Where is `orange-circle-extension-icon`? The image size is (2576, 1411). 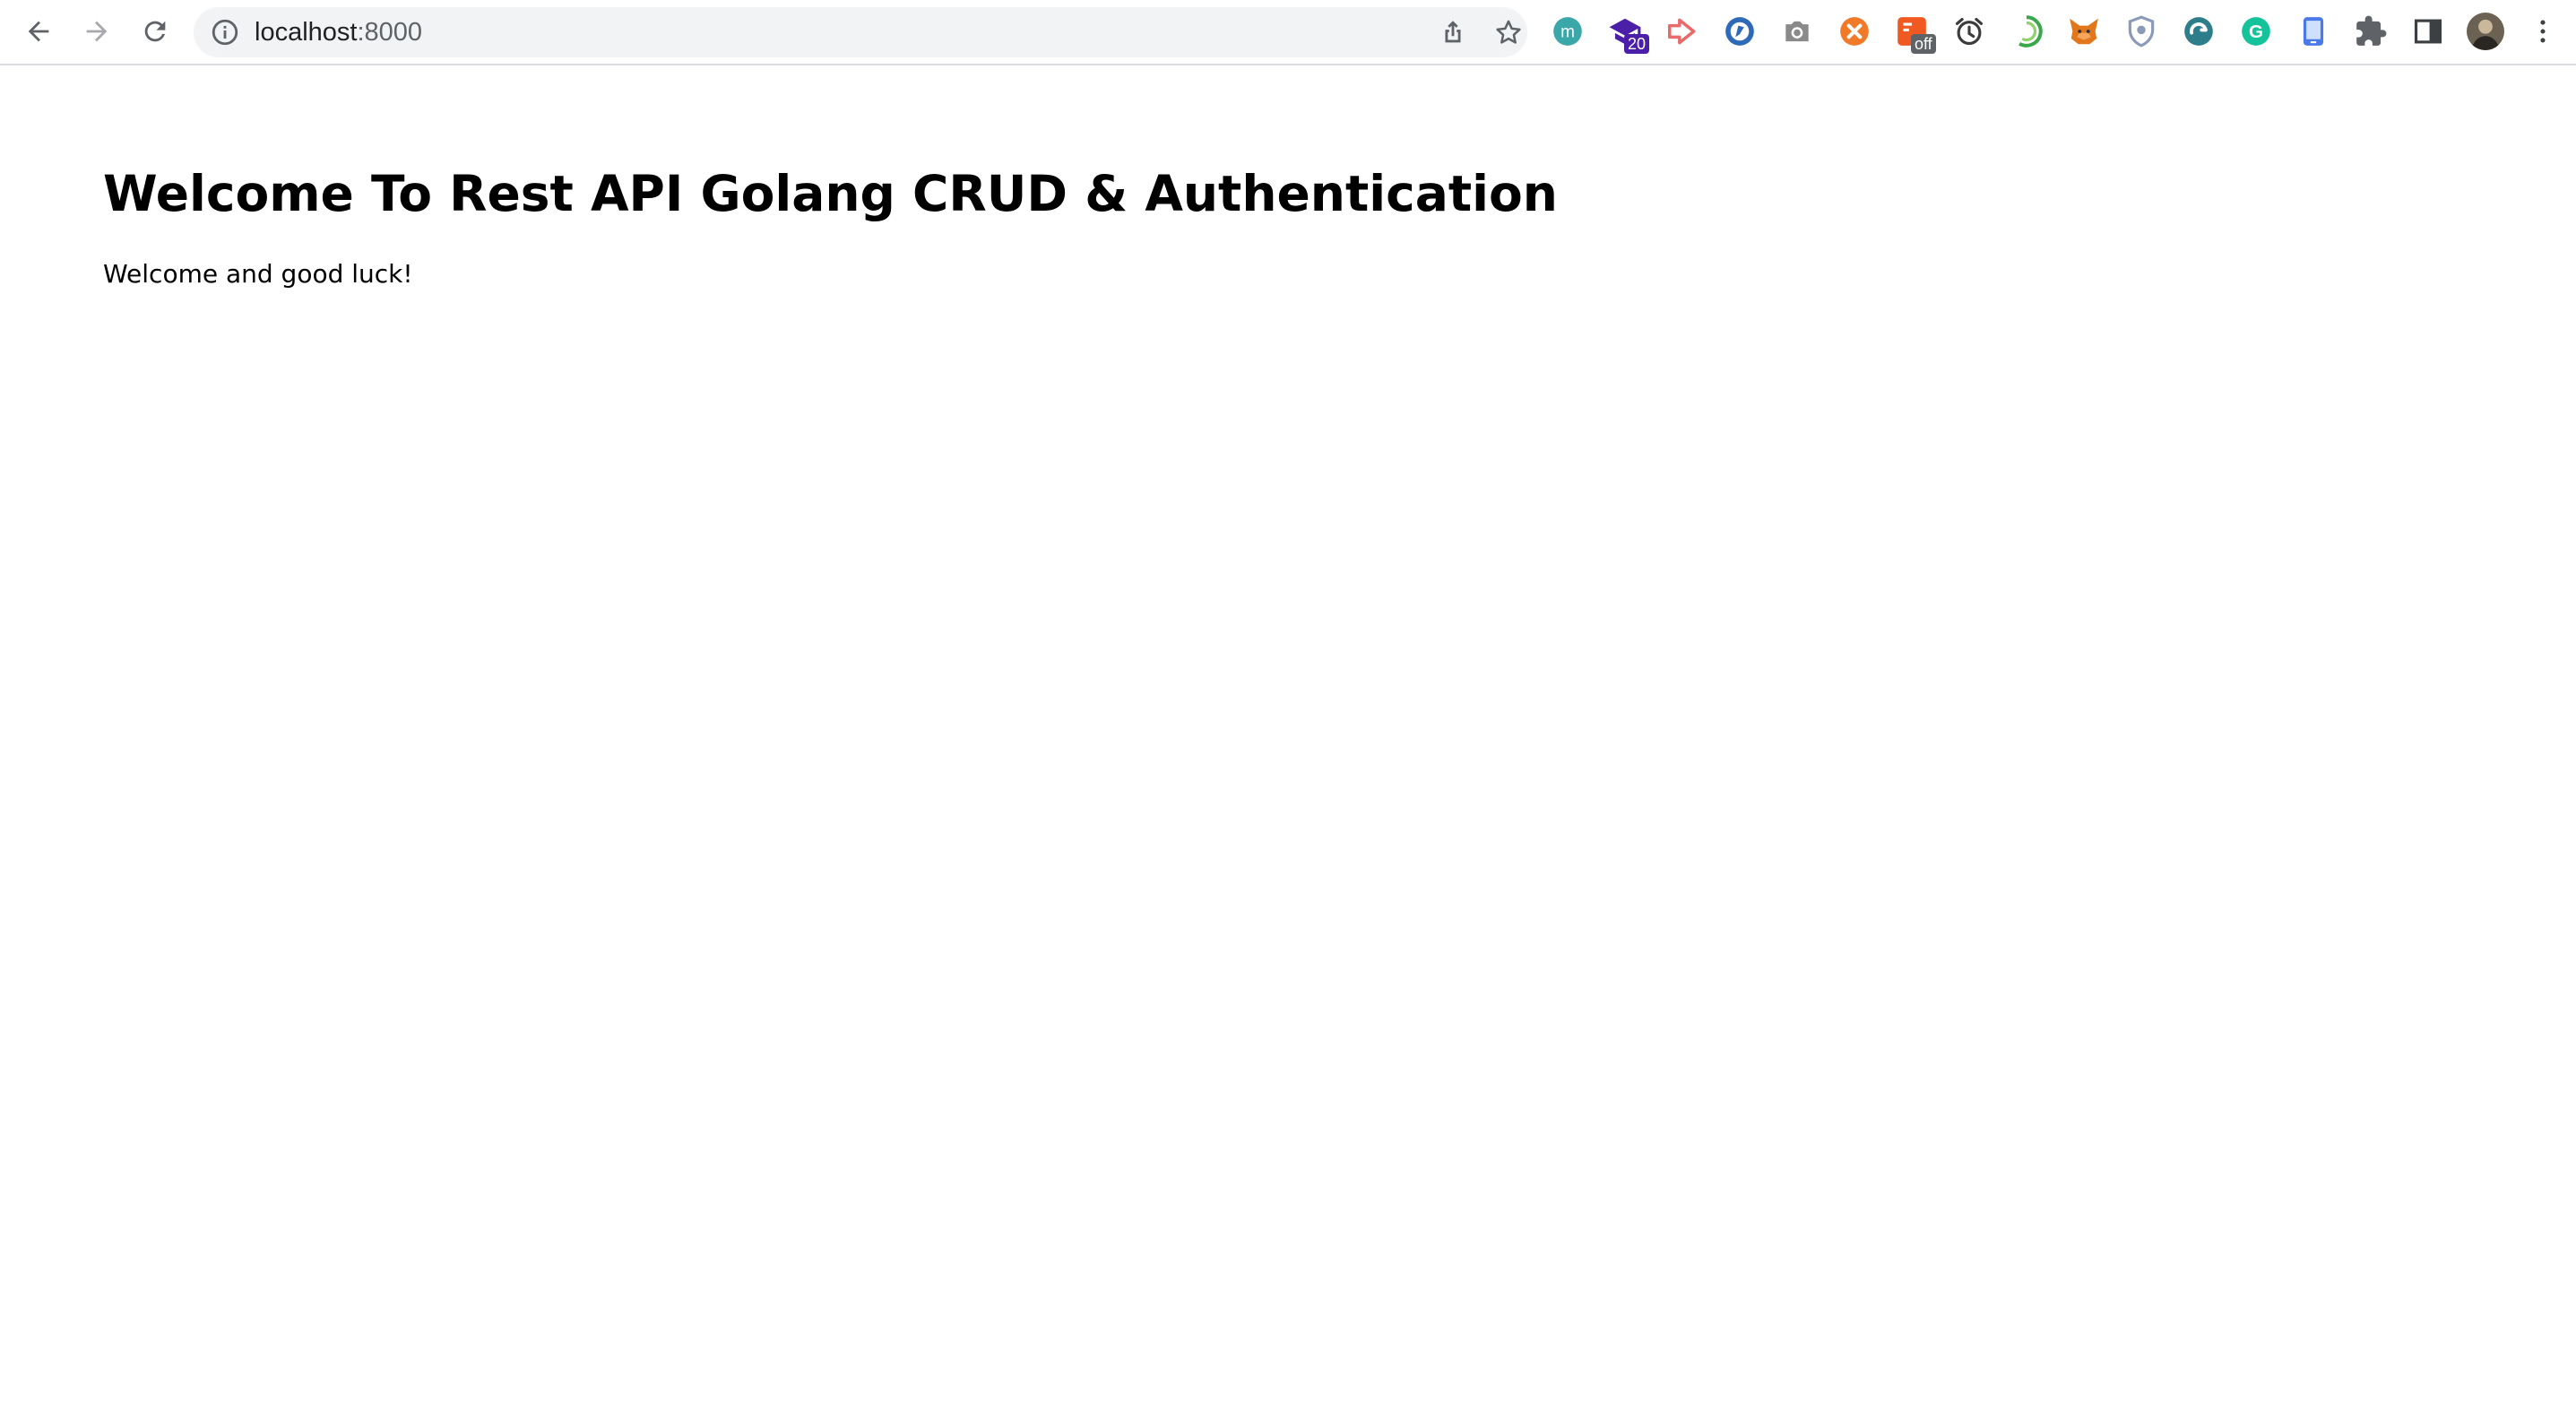
orange-circle-extension-icon is located at coordinates (1854, 31).